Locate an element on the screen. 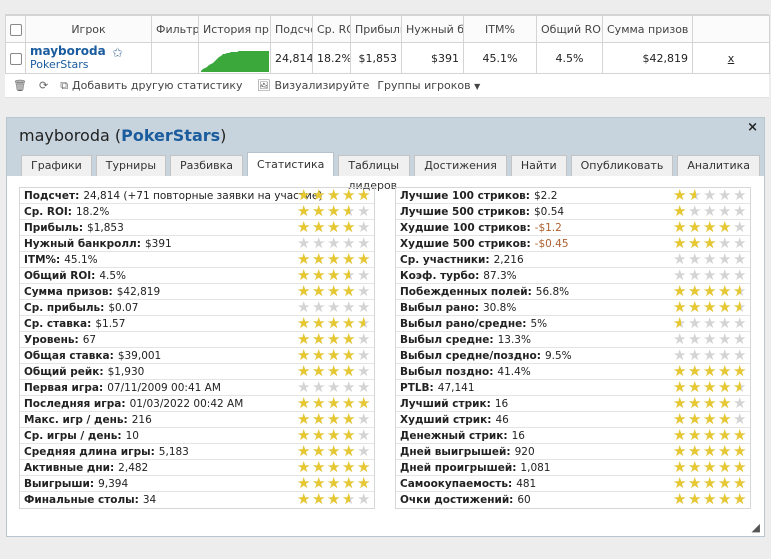  stat-label: Худшие 100 стриков: is located at coordinates (465, 227).